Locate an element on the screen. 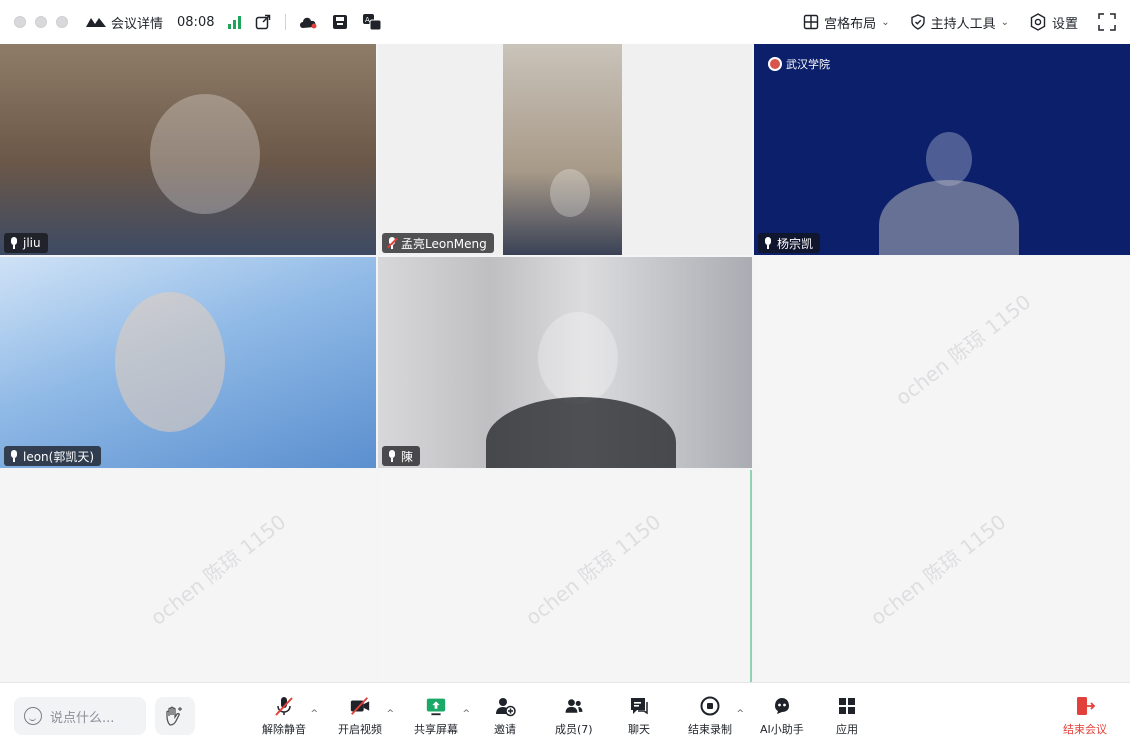  stop-recording-button: 结束录制 ^ is located at coordinates (716, 716).